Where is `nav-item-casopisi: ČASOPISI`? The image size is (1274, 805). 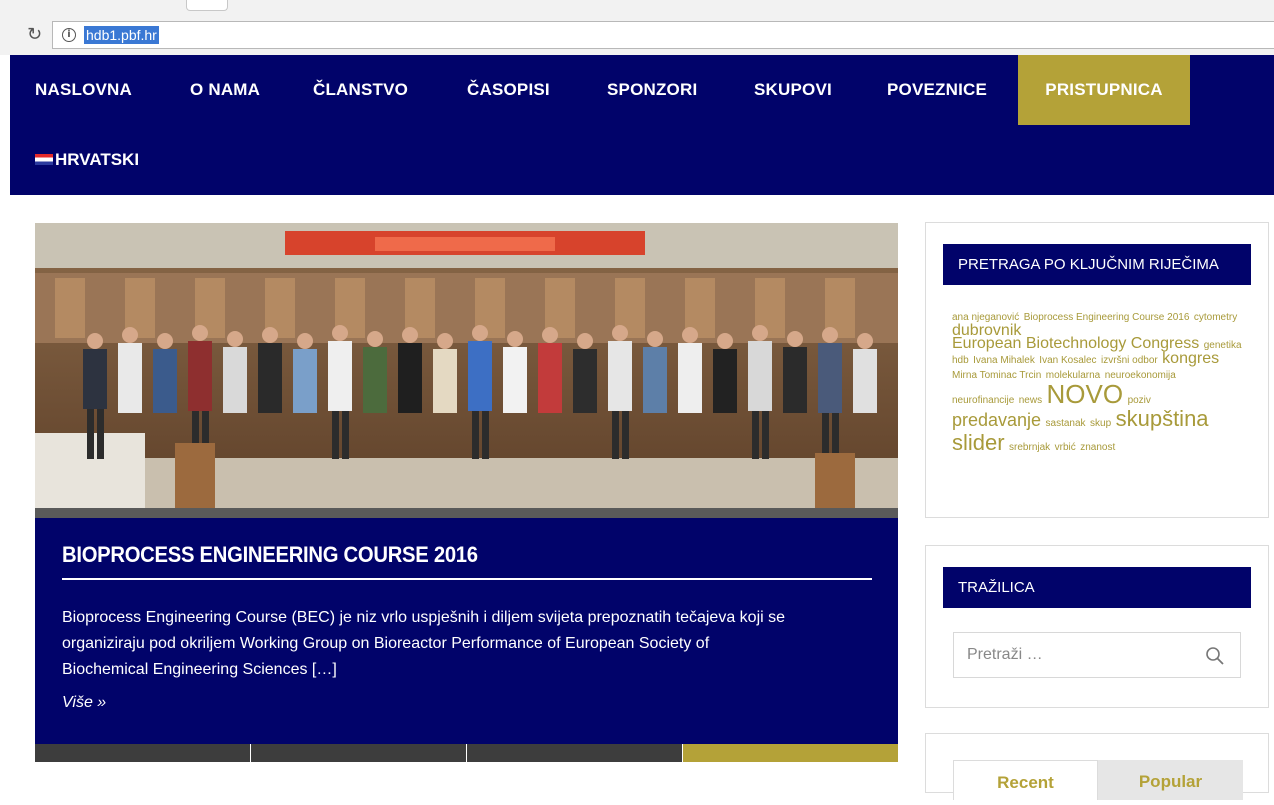 nav-item-casopisi: ČASOPISI is located at coordinates (508, 90).